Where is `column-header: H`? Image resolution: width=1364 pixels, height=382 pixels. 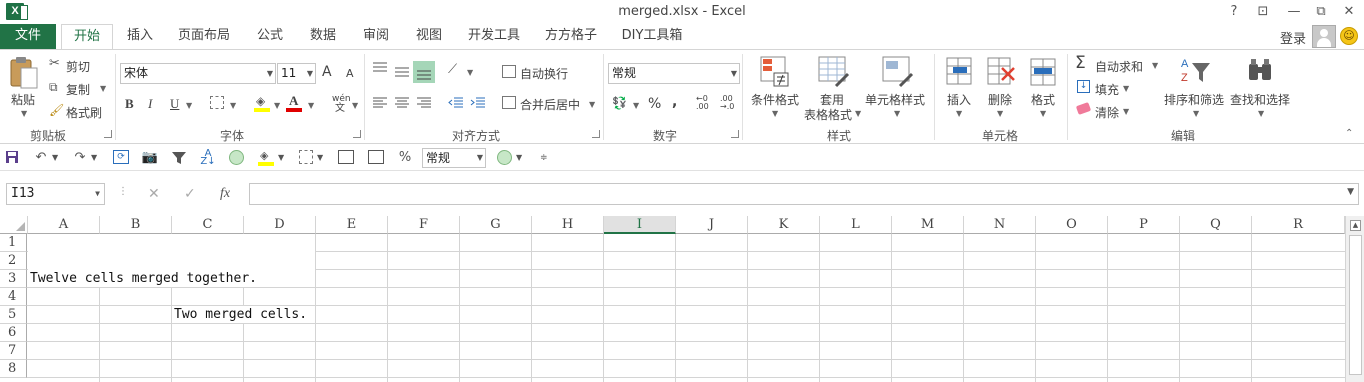 column-header: H is located at coordinates (568, 225).